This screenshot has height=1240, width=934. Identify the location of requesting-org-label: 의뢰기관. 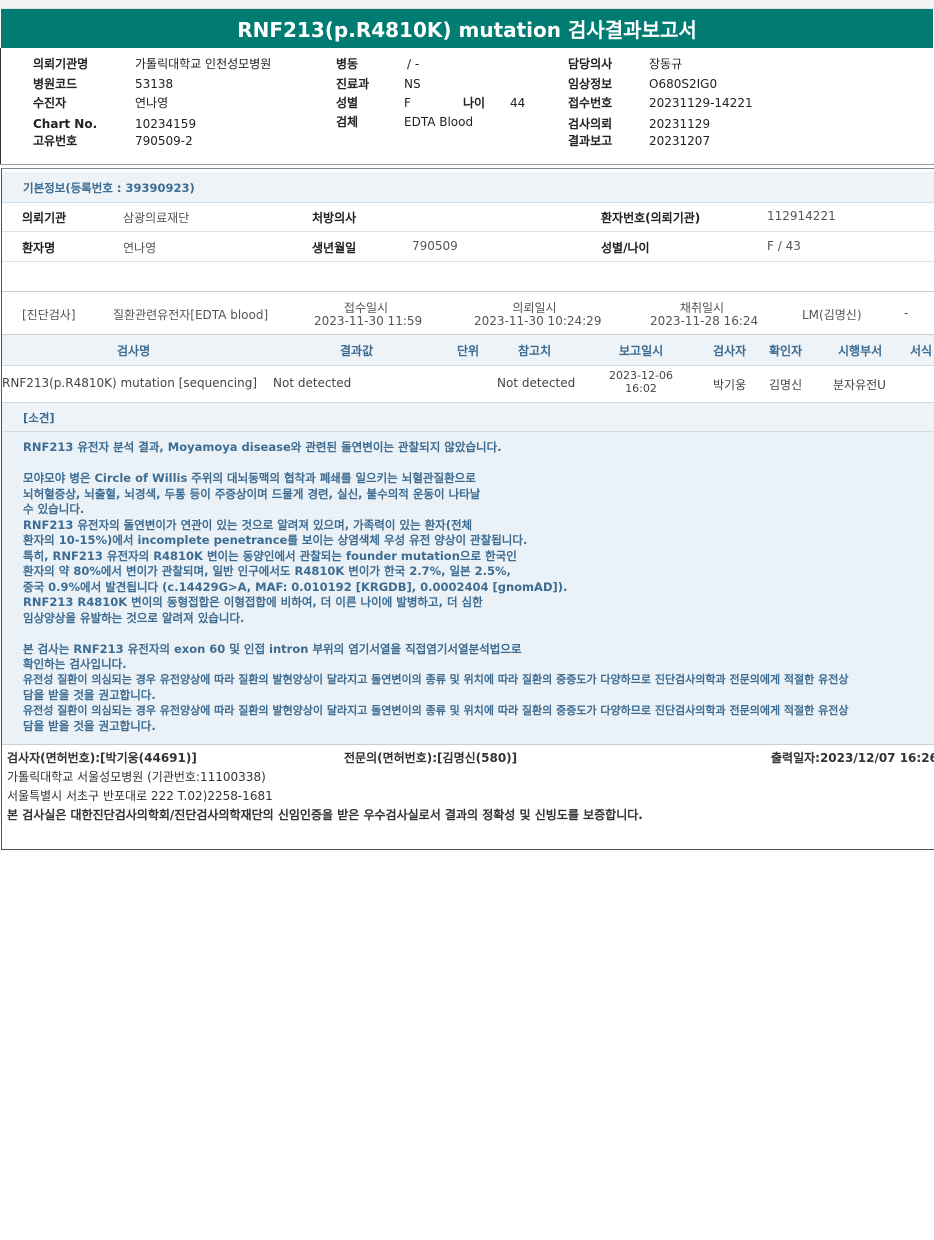
(44, 218).